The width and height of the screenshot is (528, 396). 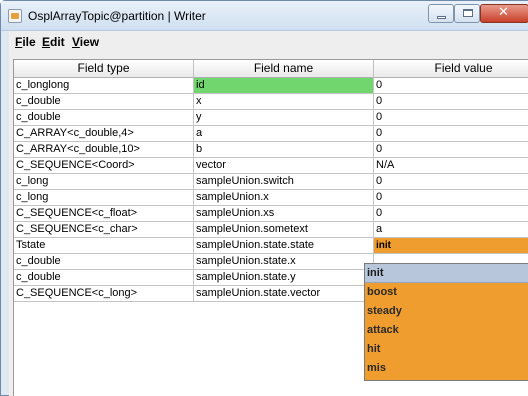 I want to click on cell-field-type: C_ARRAY<c_double,10>, so click(x=104, y=150).